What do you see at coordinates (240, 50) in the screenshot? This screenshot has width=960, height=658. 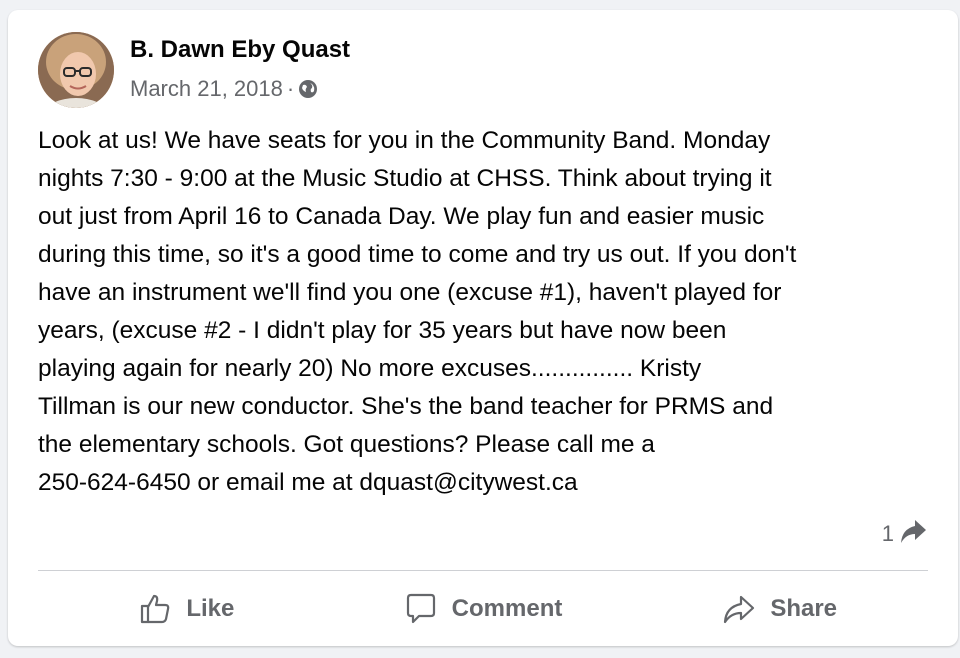 I see `author-name: B. Dawn Eby Quast` at bounding box center [240, 50].